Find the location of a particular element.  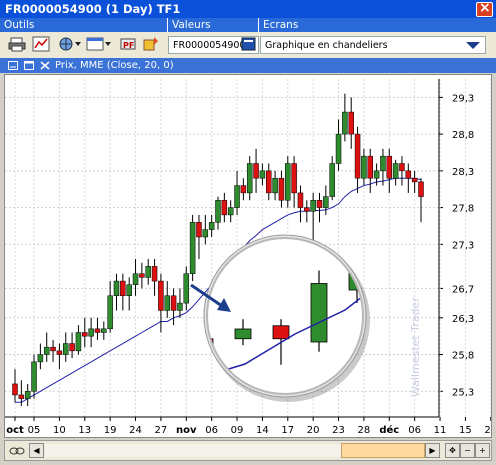

alert-icon is located at coordinates (151, 44).